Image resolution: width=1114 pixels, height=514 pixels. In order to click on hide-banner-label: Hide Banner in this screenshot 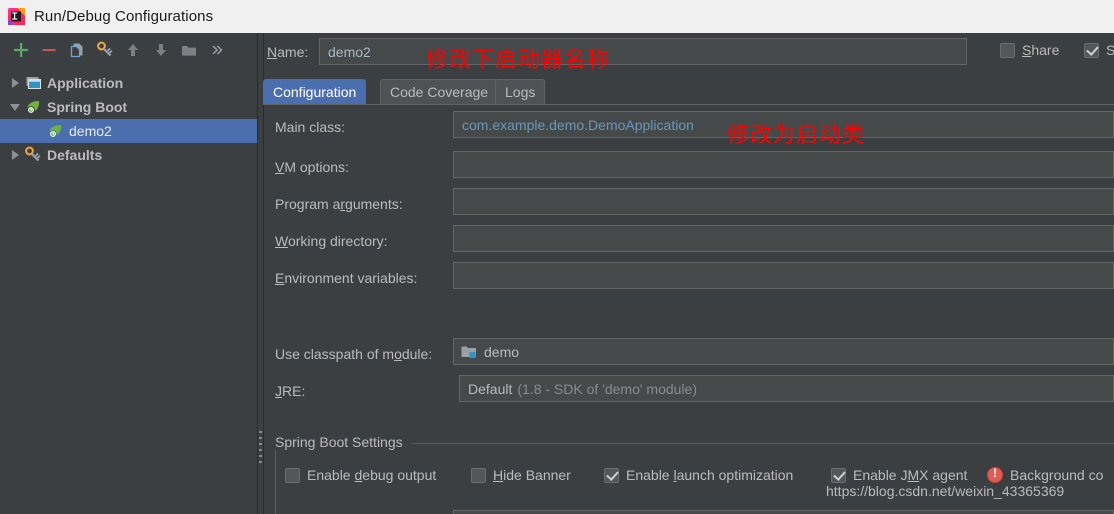, I will do `click(532, 475)`.